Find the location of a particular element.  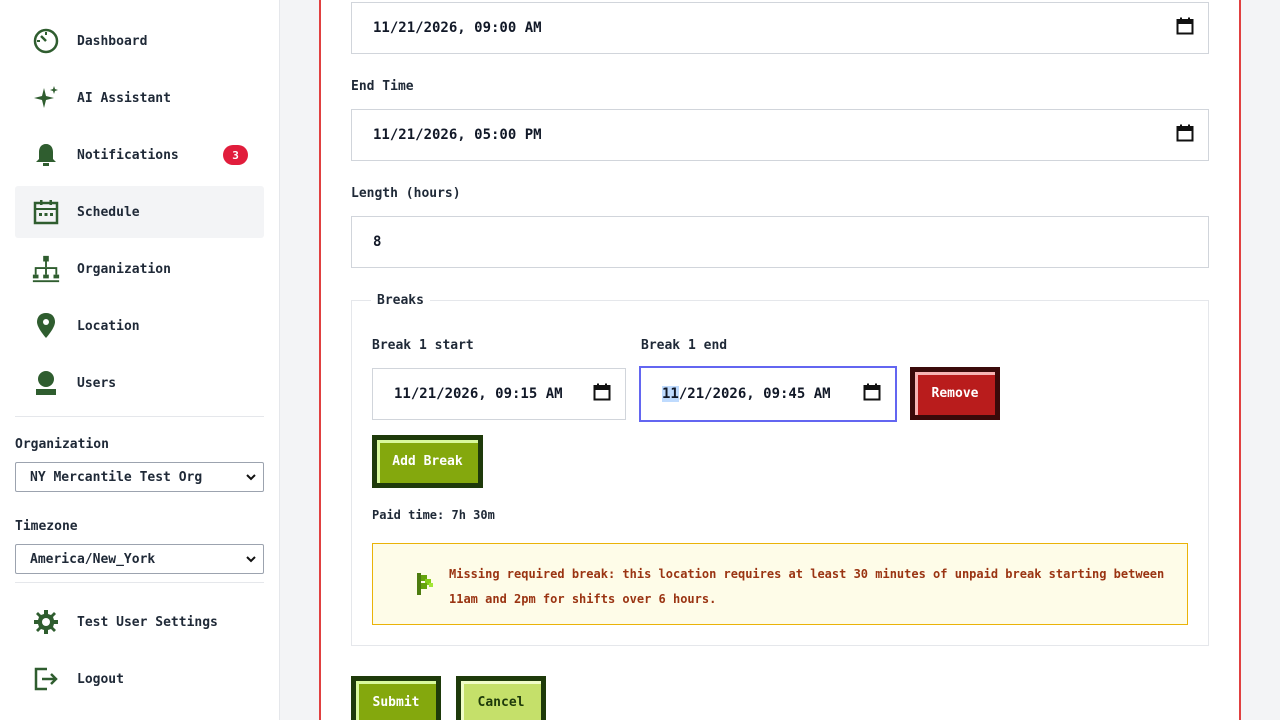

breaks-legend: Breaks is located at coordinates (400, 300).